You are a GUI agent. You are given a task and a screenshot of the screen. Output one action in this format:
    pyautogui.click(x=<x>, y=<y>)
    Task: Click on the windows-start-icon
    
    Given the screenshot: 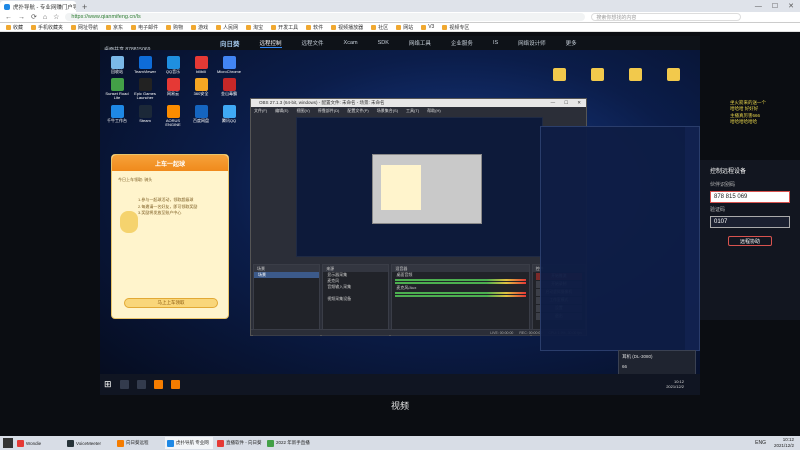 What is the action you would take?
    pyautogui.click(x=8, y=443)
    